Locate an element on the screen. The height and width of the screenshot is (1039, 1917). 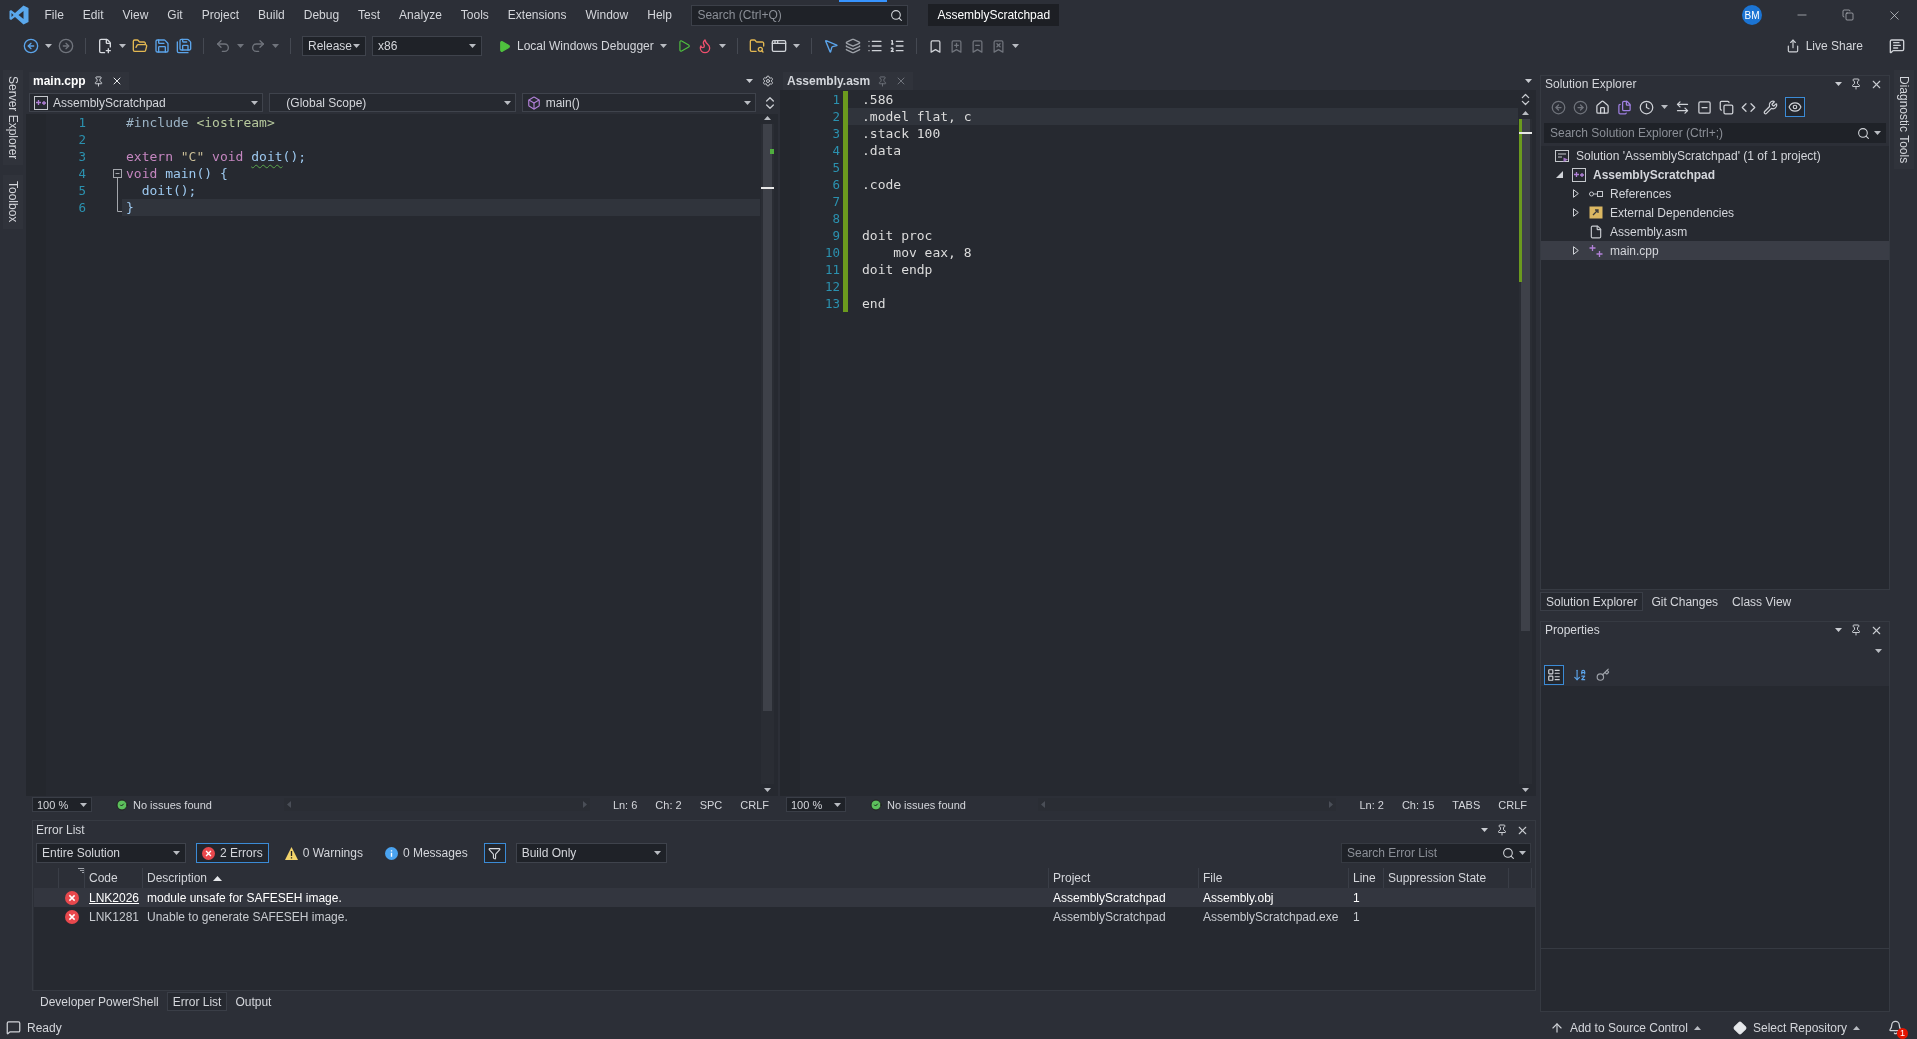
panel-tab: Developer PowerShell is located at coordinates (99, 1001).